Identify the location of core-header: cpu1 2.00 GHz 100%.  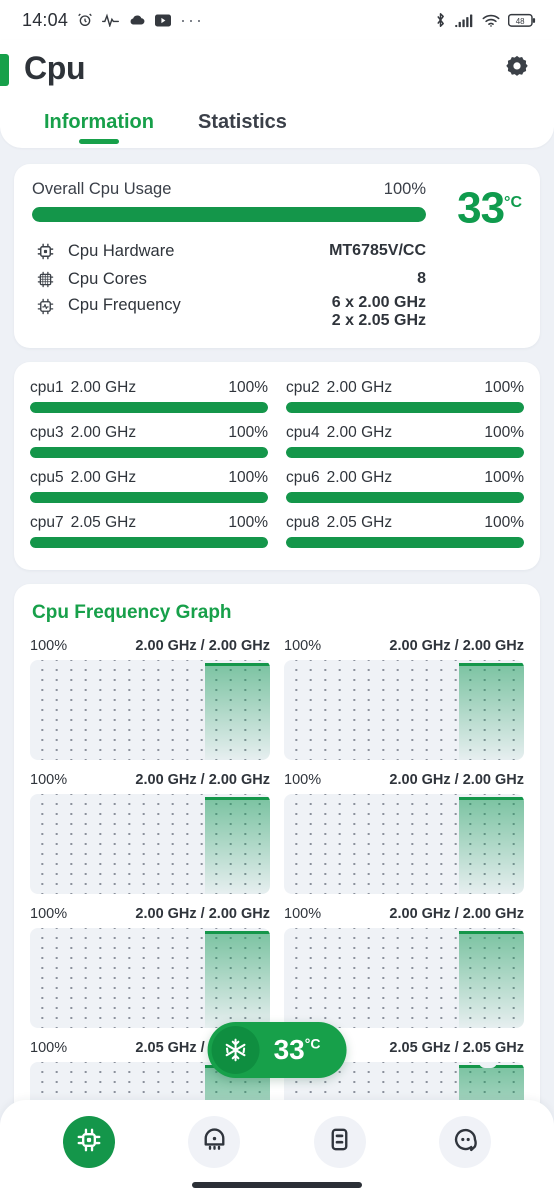
(149, 388).